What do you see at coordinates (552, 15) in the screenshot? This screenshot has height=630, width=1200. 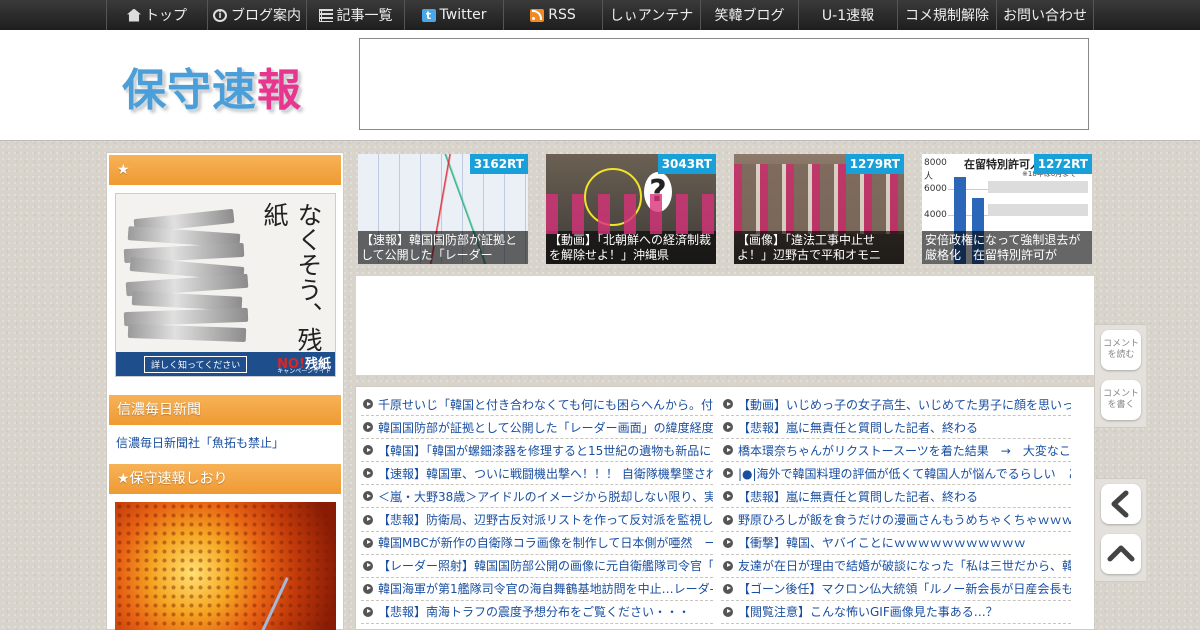 I see `nav-item-rss: RSS` at bounding box center [552, 15].